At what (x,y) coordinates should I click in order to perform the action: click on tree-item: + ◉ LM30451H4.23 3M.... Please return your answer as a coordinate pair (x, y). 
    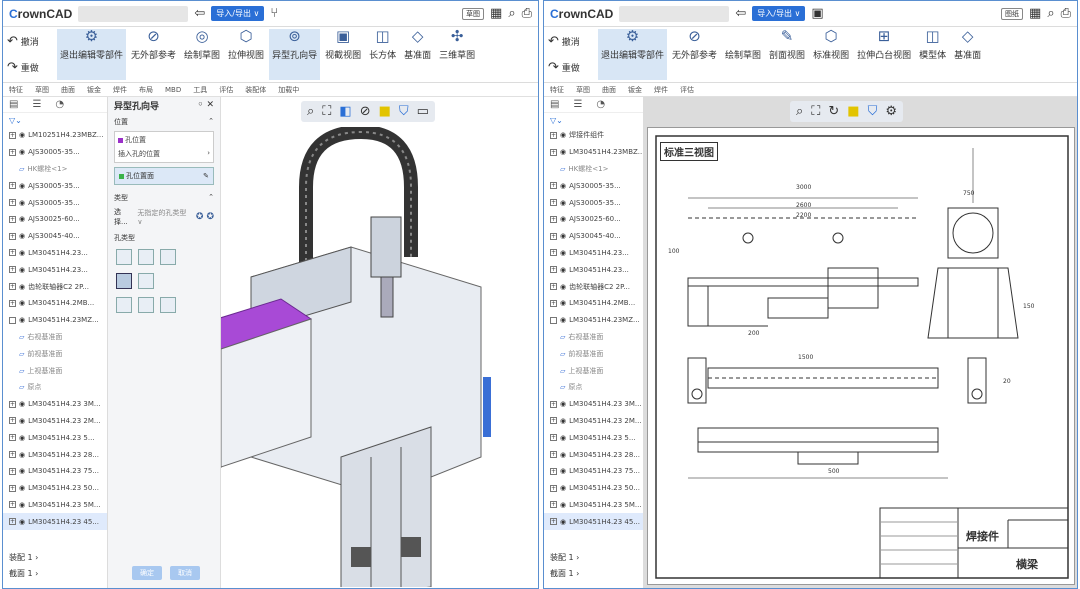
    Looking at the image, I should click on (593, 404).